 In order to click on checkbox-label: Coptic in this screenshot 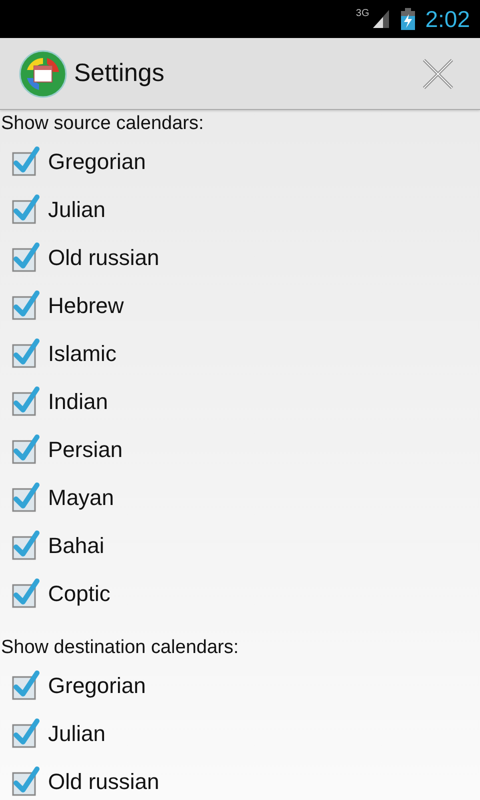, I will do `click(79, 594)`.